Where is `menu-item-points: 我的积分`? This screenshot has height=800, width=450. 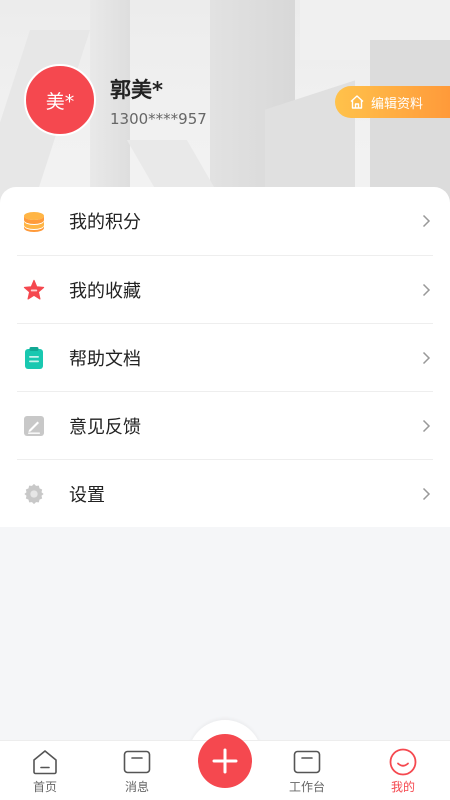
menu-item-points: 我的积分 is located at coordinates (225, 221).